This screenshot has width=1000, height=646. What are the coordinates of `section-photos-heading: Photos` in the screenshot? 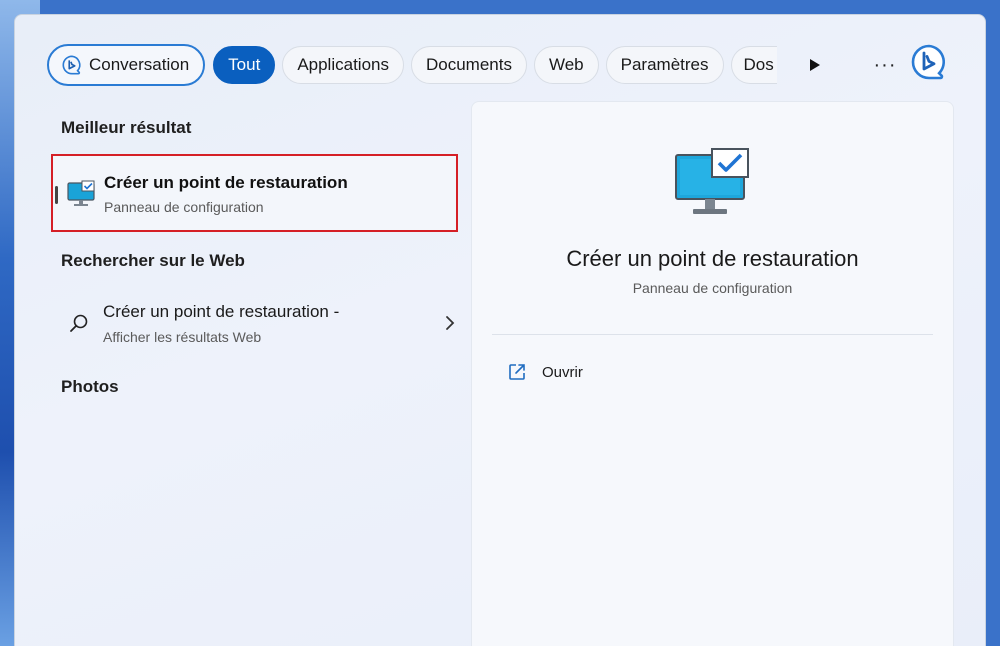 It's located at (90, 386).